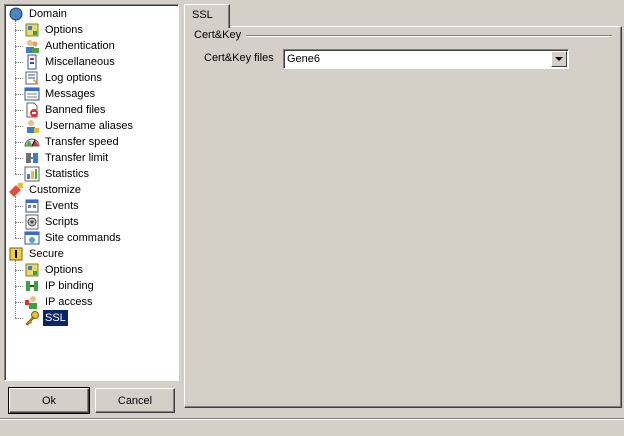 The height and width of the screenshot is (436, 624). Describe the element at coordinates (32, 238) in the screenshot. I see `site-commands-icon` at that location.